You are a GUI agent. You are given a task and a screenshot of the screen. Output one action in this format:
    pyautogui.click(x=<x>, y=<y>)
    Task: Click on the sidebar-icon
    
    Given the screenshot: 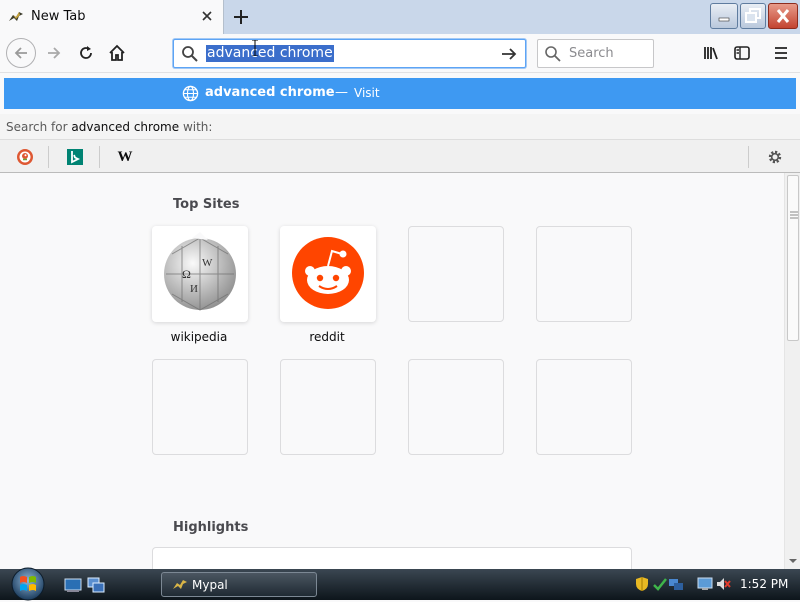 What is the action you would take?
    pyautogui.click(x=742, y=53)
    